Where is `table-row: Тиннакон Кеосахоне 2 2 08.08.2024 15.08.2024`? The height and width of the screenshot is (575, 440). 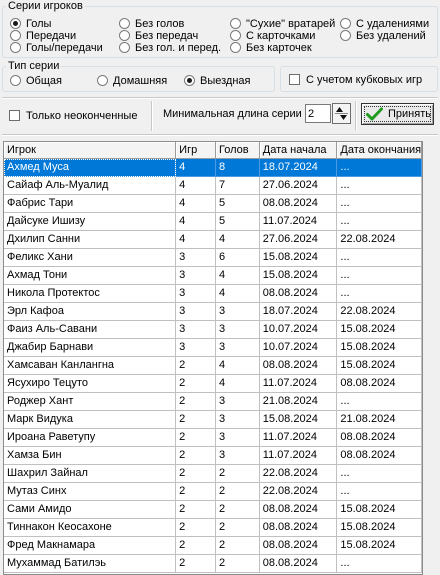
table-row: Тиннакон Кеосахоне 2 2 08.08.2024 15.08.2024 is located at coordinates (213, 528).